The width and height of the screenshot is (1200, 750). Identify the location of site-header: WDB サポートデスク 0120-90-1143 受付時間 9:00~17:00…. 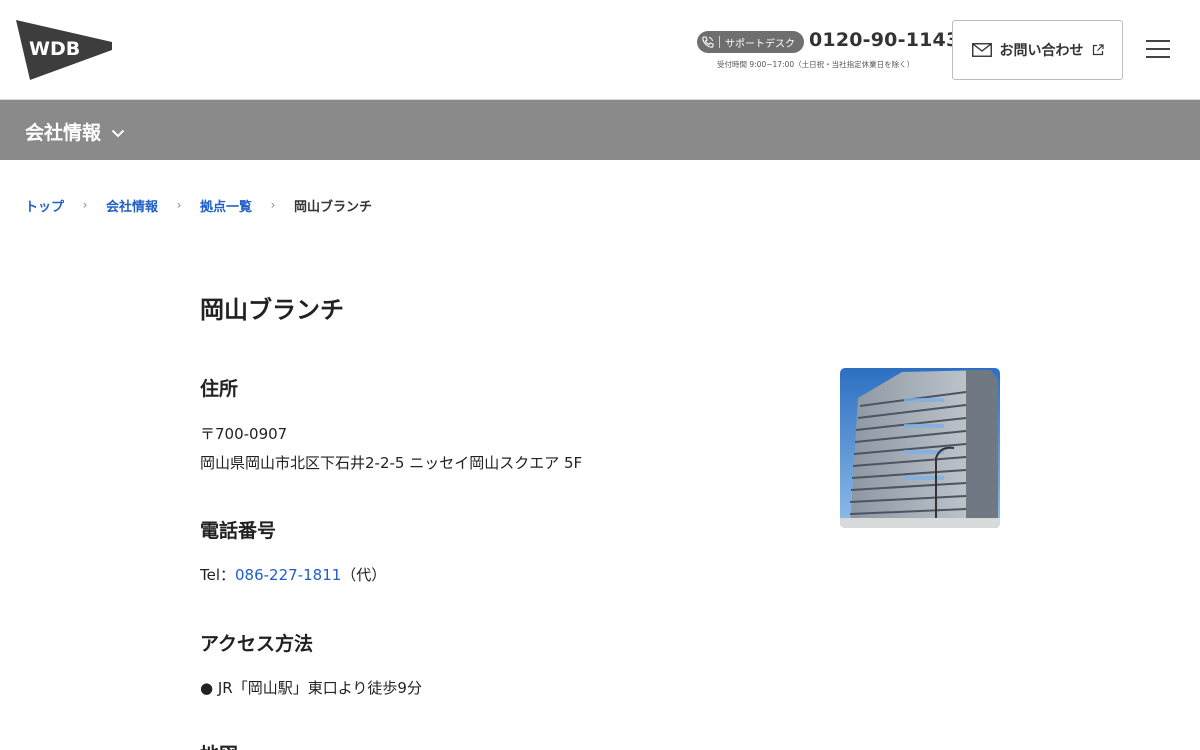
(600, 50).